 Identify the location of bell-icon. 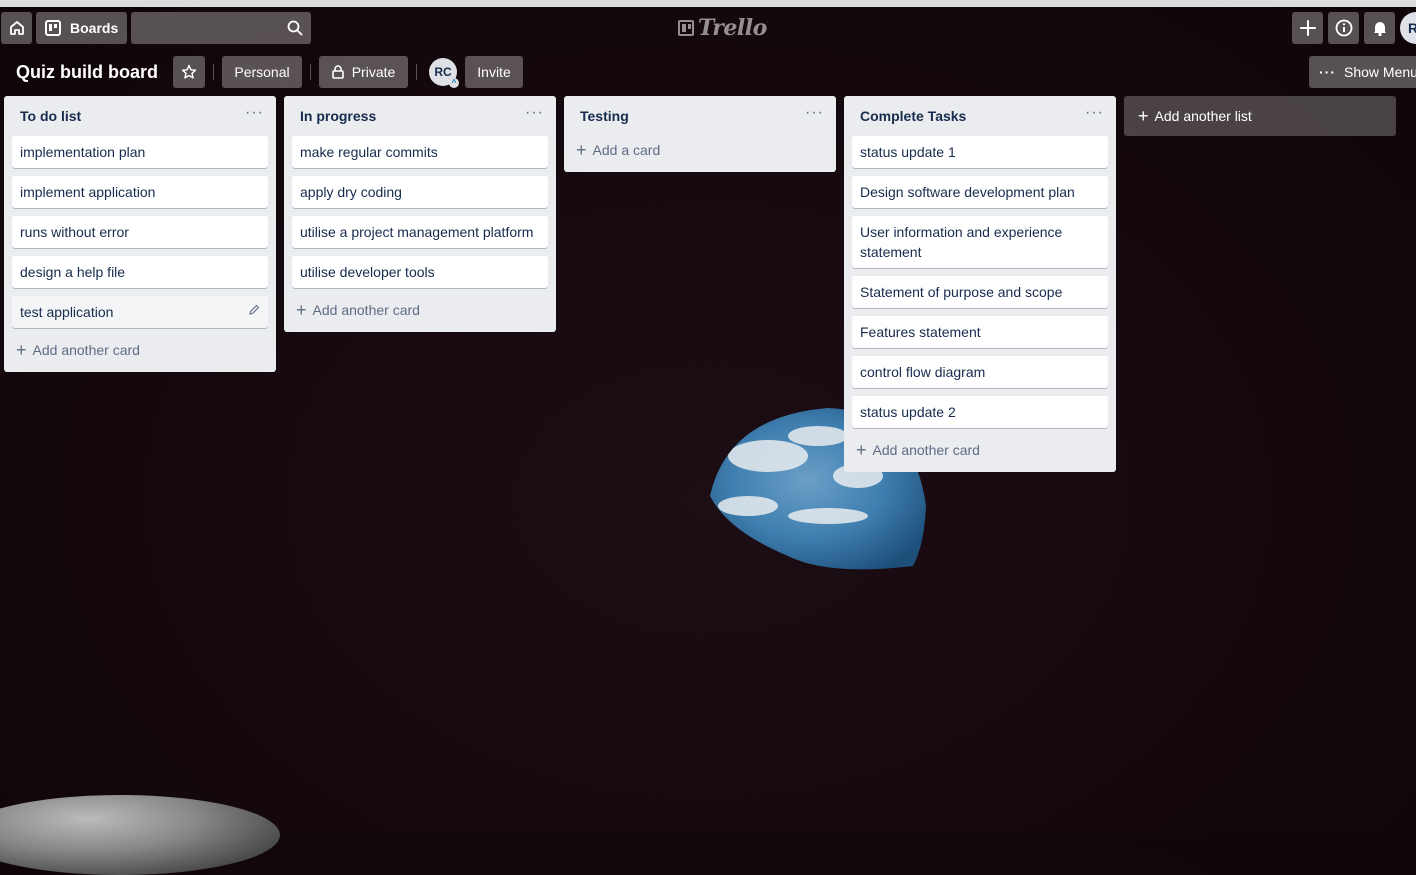
(1379, 29).